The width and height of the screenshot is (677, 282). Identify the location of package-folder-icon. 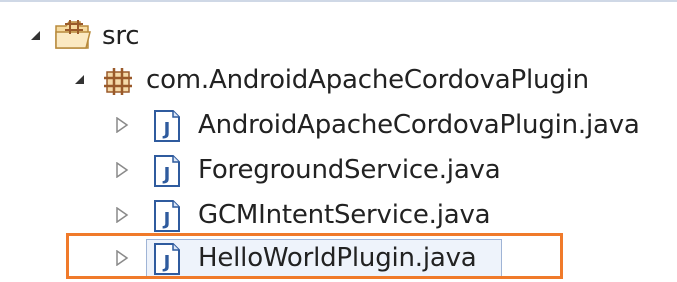
(74, 35).